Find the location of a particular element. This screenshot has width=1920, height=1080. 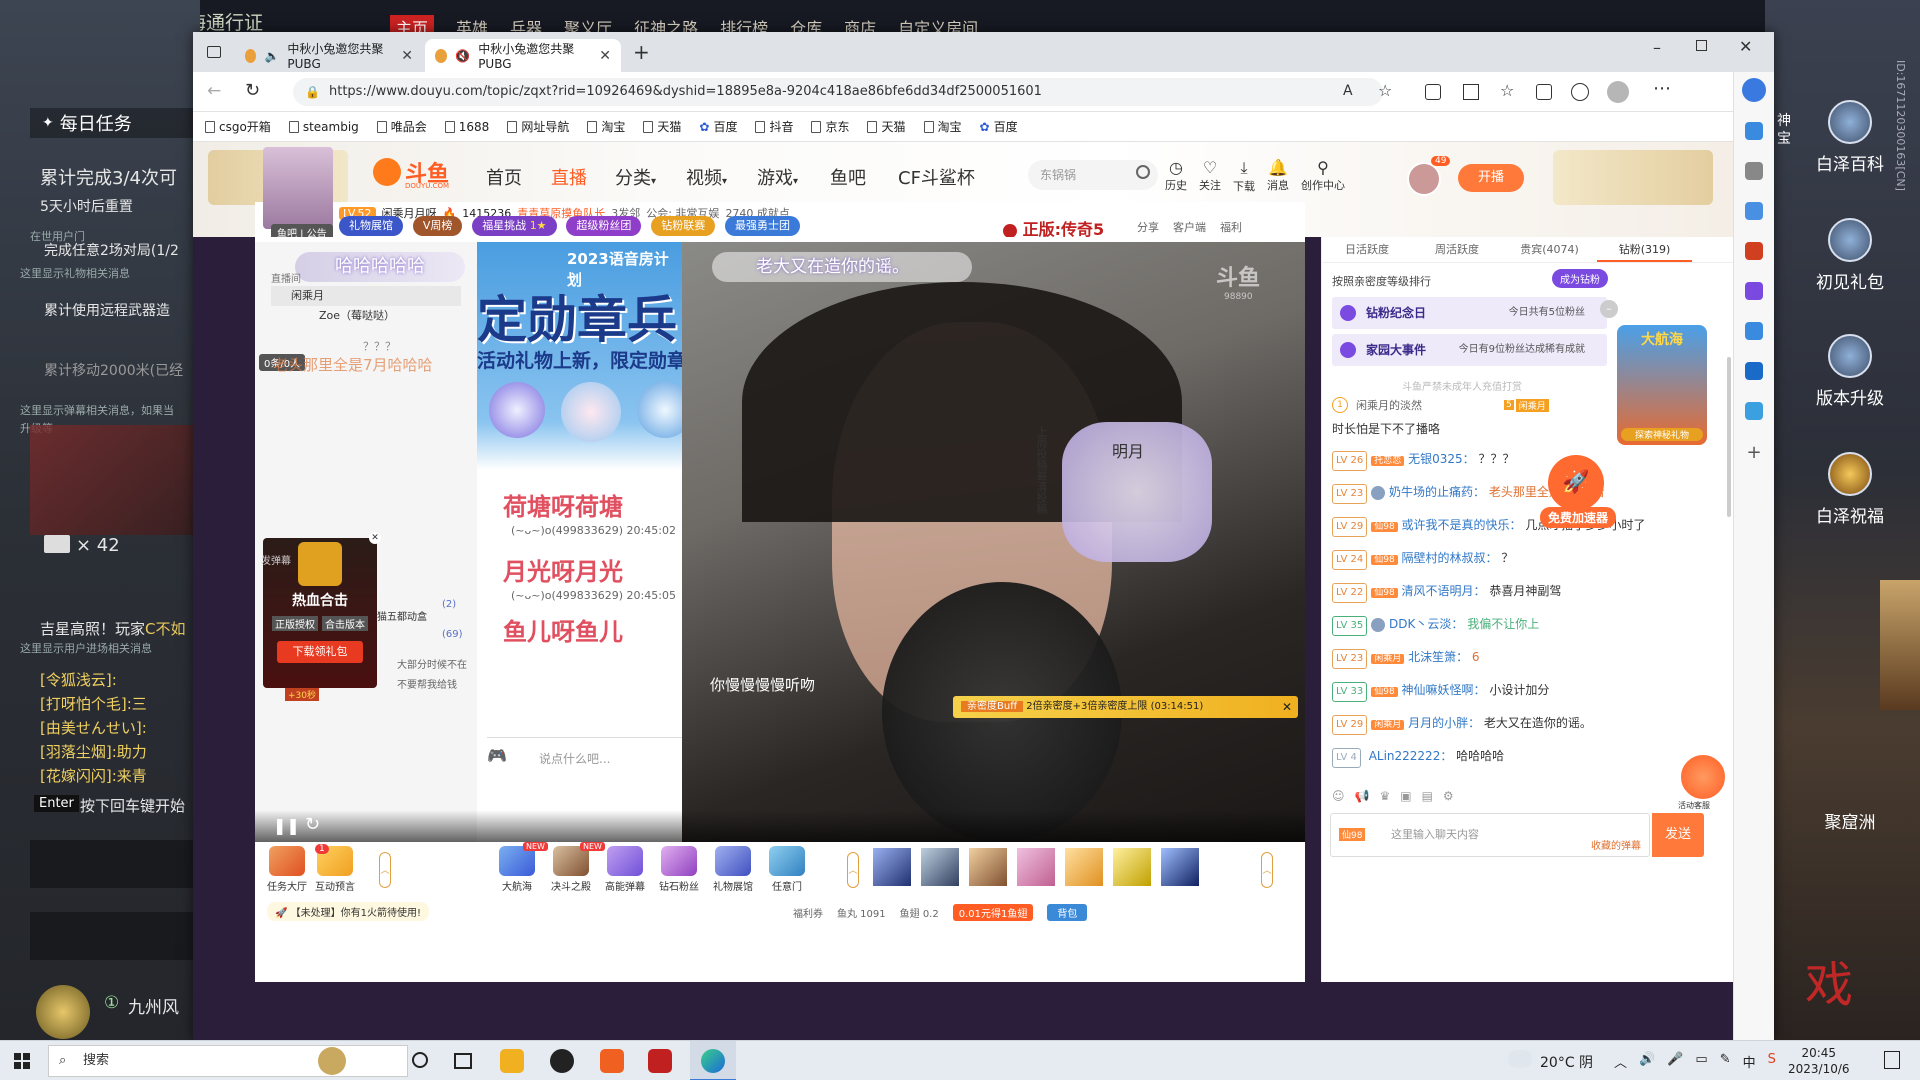

volume-icon: 🔊 is located at coordinates (1647, 1061).